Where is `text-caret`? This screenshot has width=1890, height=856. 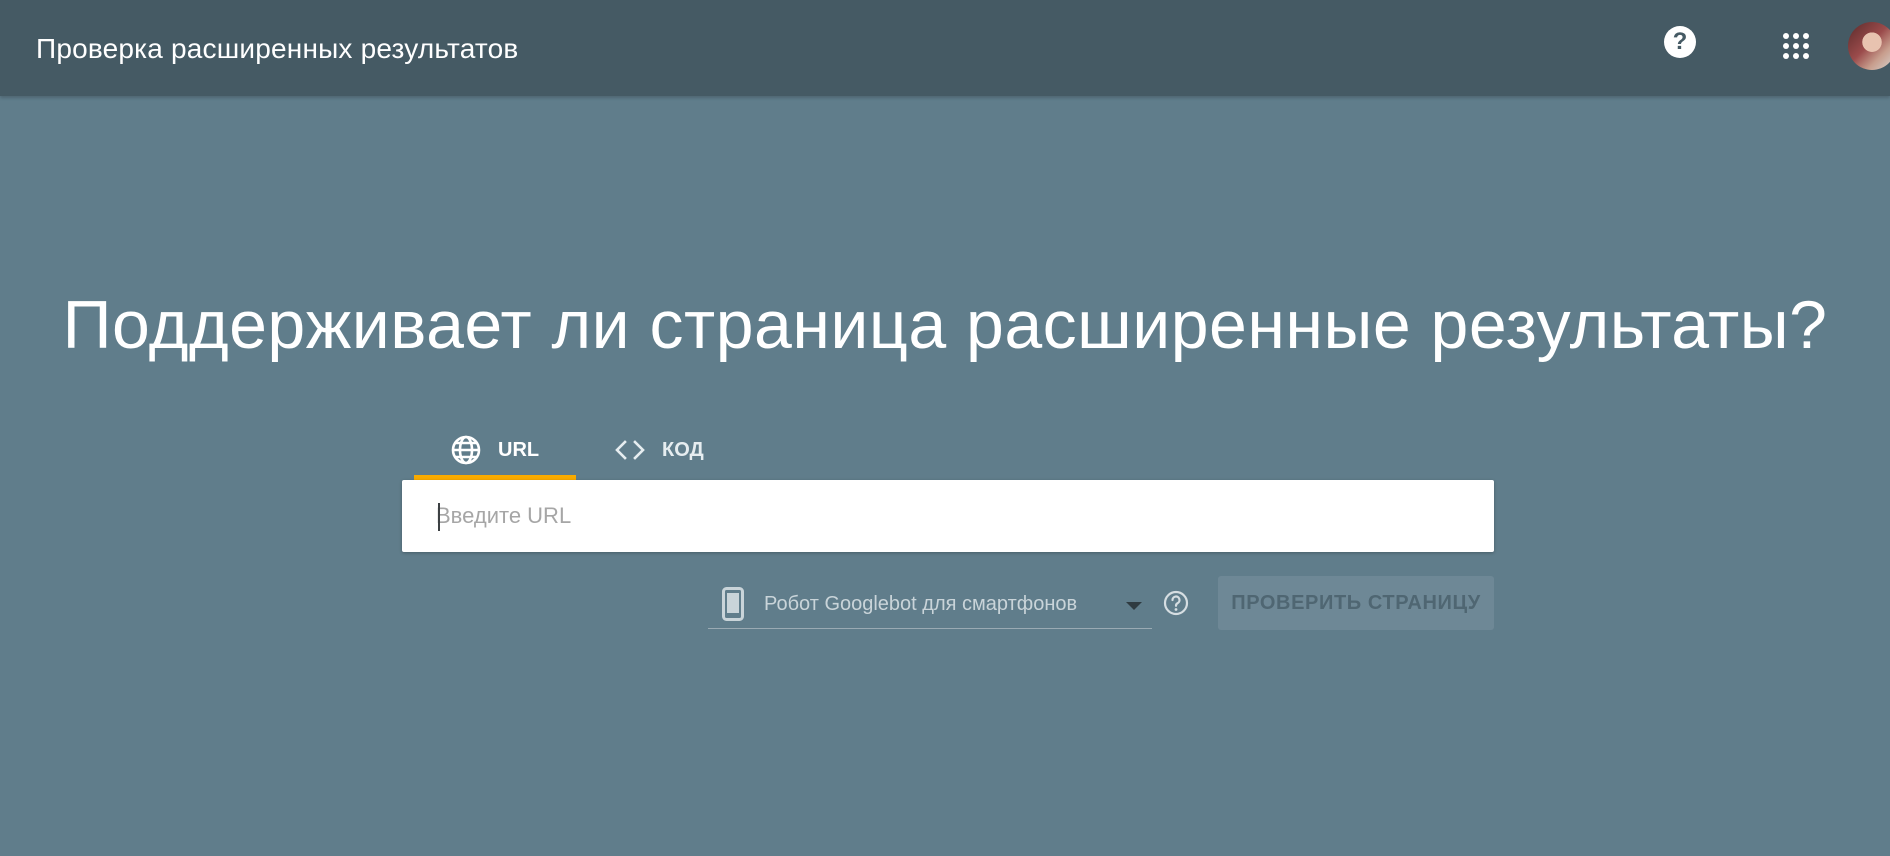
text-caret is located at coordinates (439, 517).